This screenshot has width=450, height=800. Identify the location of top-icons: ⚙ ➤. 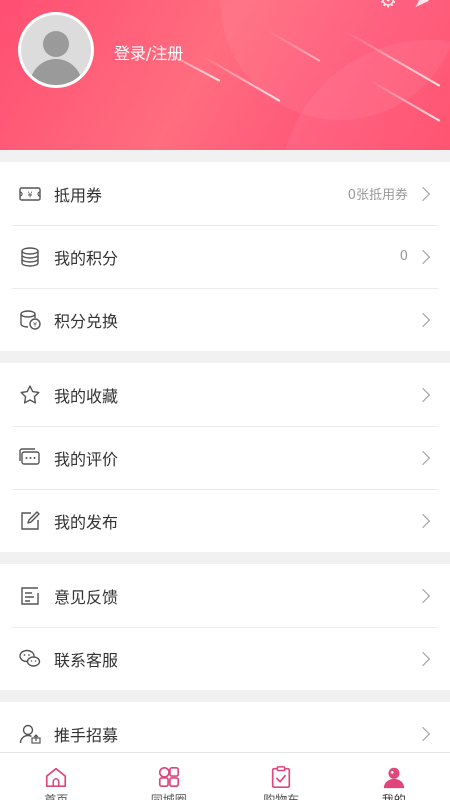
(396, 6).